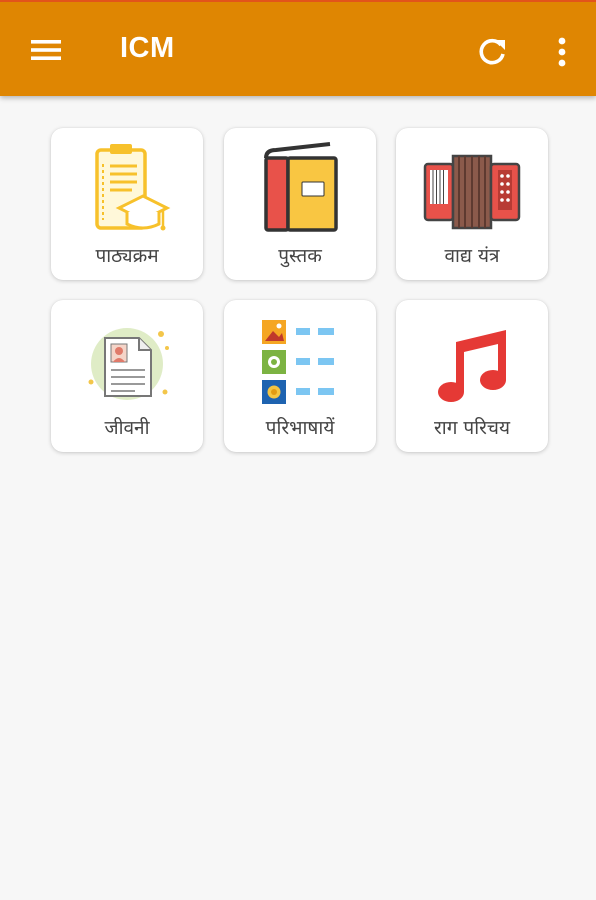 The image size is (596, 900). What do you see at coordinates (472, 428) in the screenshot?
I see `tile-label: राग परिचय` at bounding box center [472, 428].